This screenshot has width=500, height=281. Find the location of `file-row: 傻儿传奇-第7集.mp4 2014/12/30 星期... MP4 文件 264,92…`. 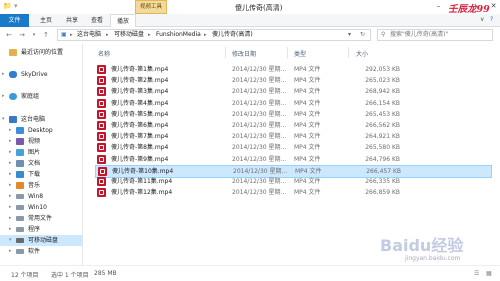

file-row: 傻儿传奇-第7集.mp4 2014/12/30 星期... MP4 文件 264,92… is located at coordinates (292, 136).